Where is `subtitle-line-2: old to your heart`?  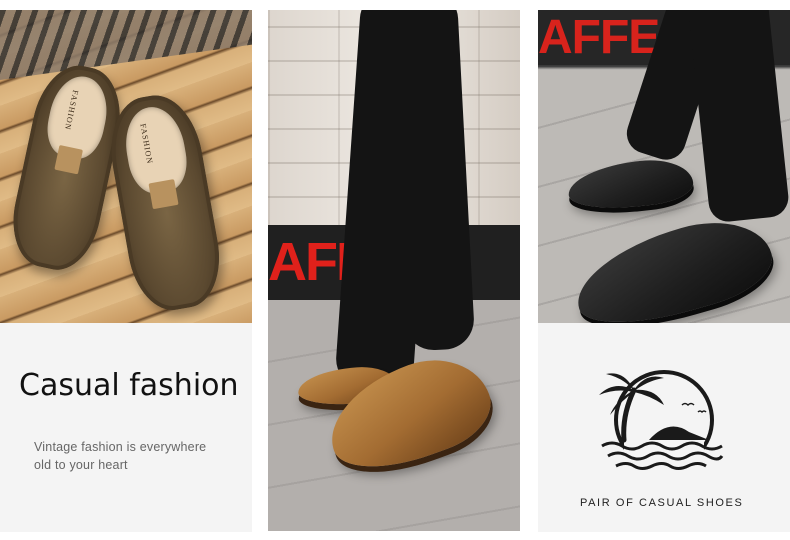
subtitle-line-2: old to your heart is located at coordinates (81, 465).